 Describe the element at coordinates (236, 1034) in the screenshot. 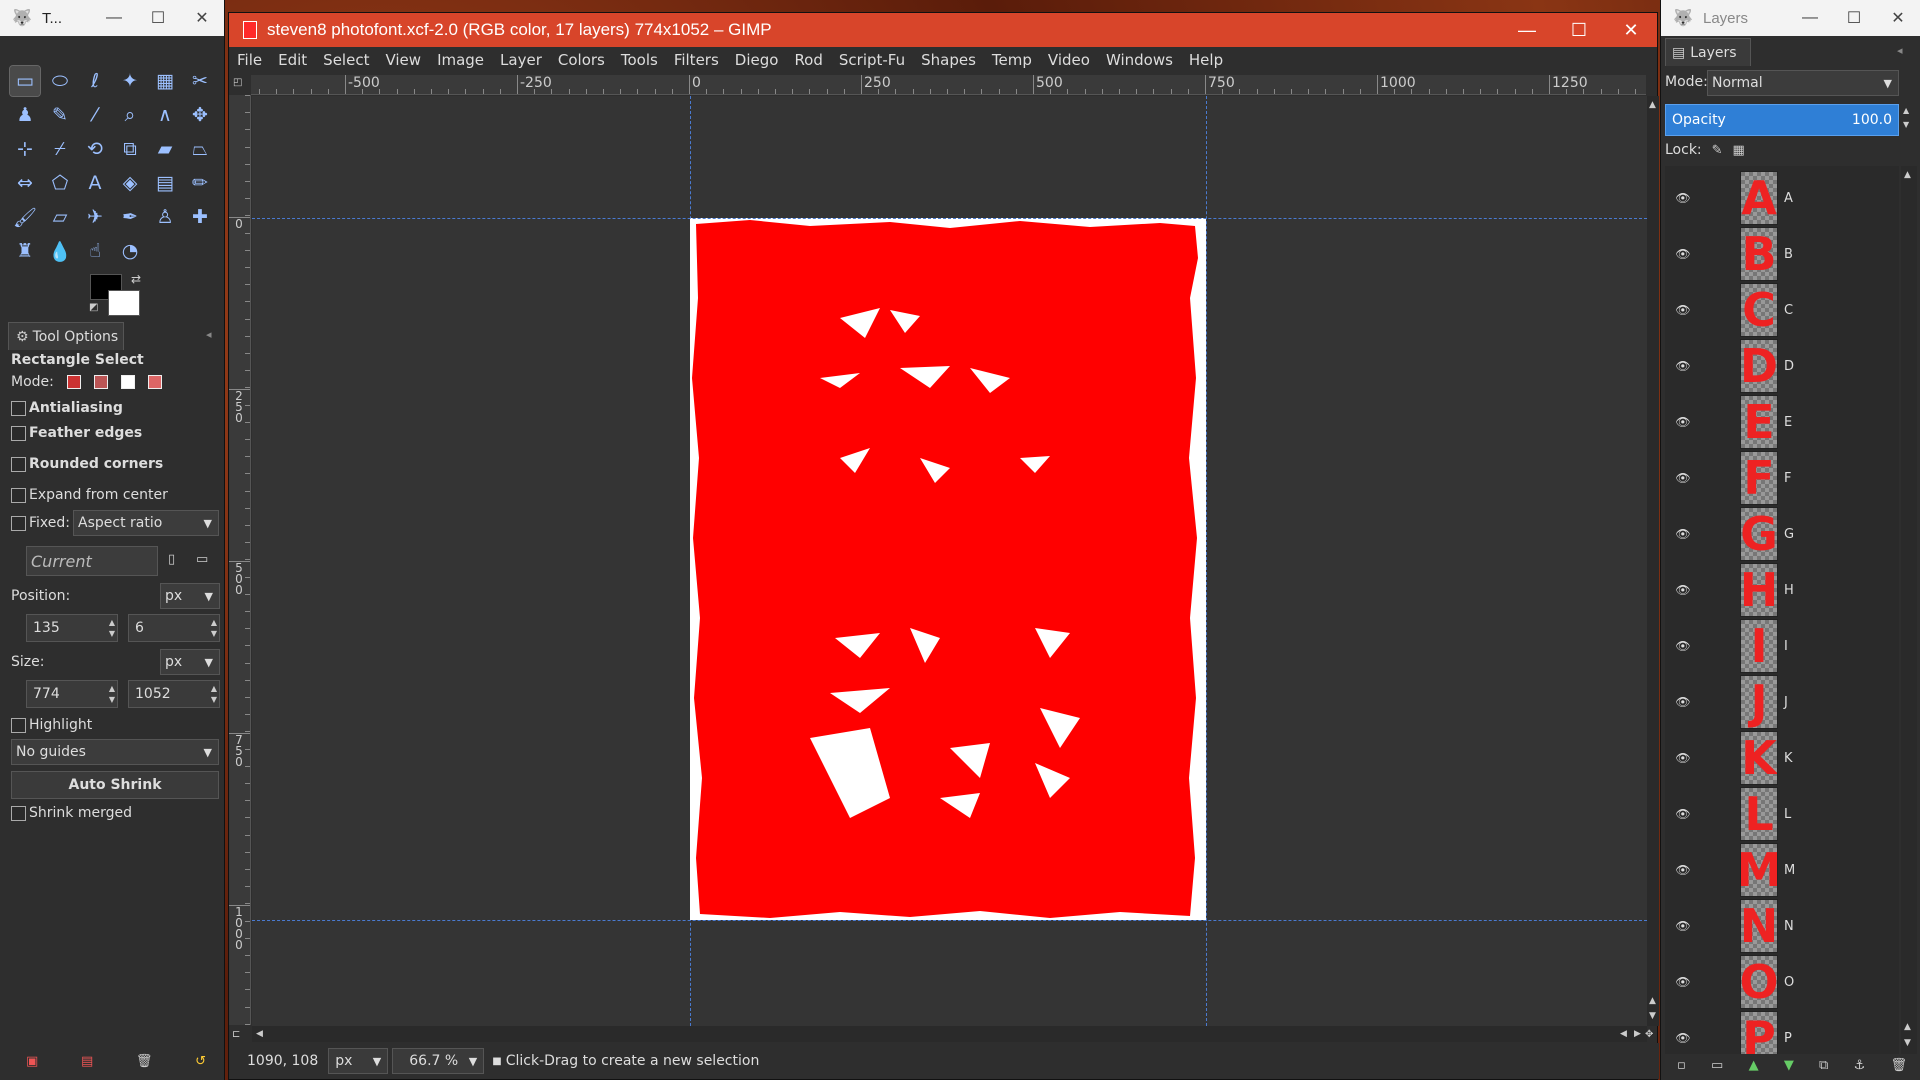

I see `navigate-icon: ⊏` at that location.